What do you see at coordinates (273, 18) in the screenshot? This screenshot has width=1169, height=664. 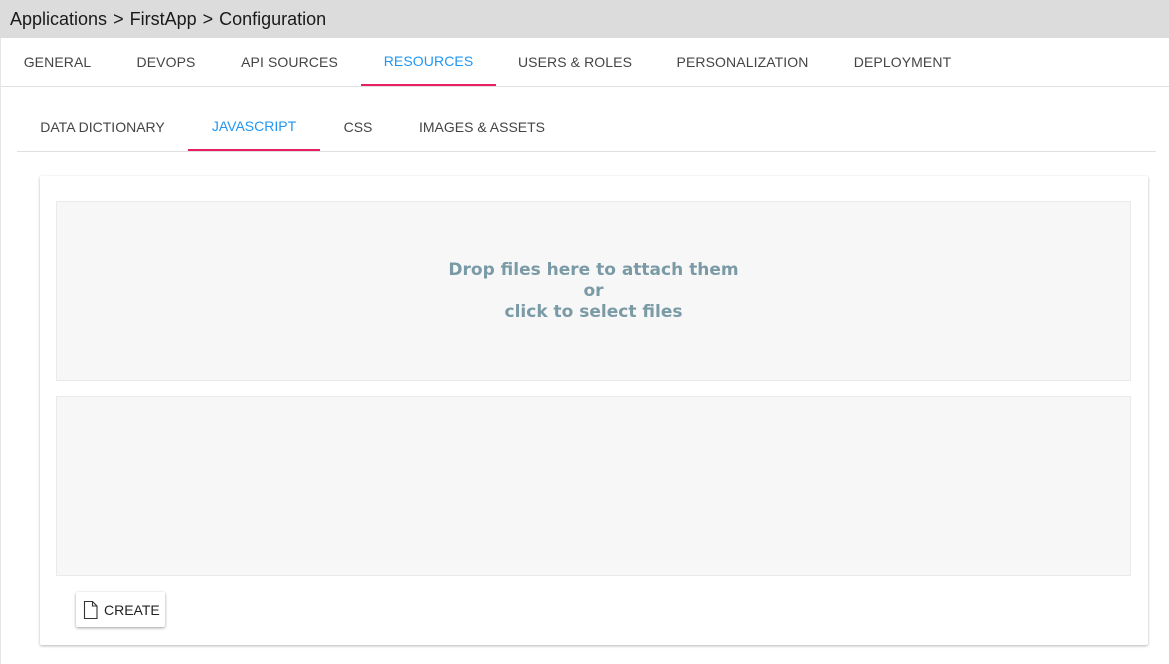 I see `breadcrumb-item-configuration: Configuration` at bounding box center [273, 18].